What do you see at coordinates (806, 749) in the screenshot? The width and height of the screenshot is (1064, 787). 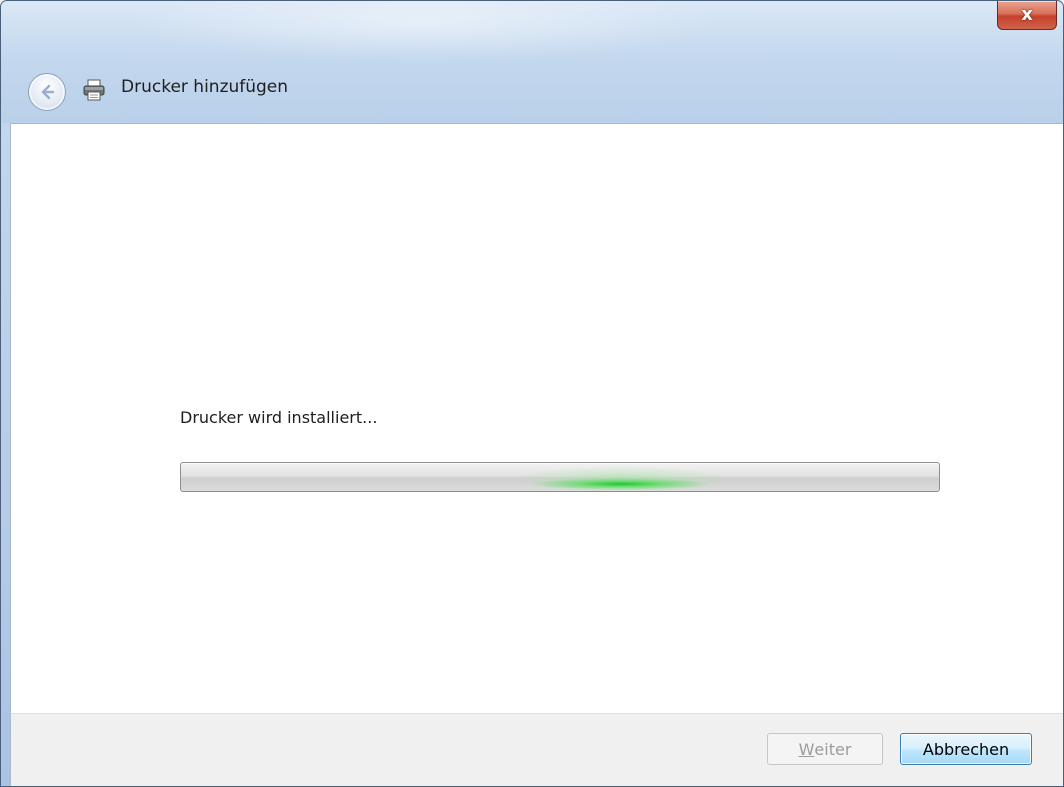 I see `next-button-accelerator: W` at bounding box center [806, 749].